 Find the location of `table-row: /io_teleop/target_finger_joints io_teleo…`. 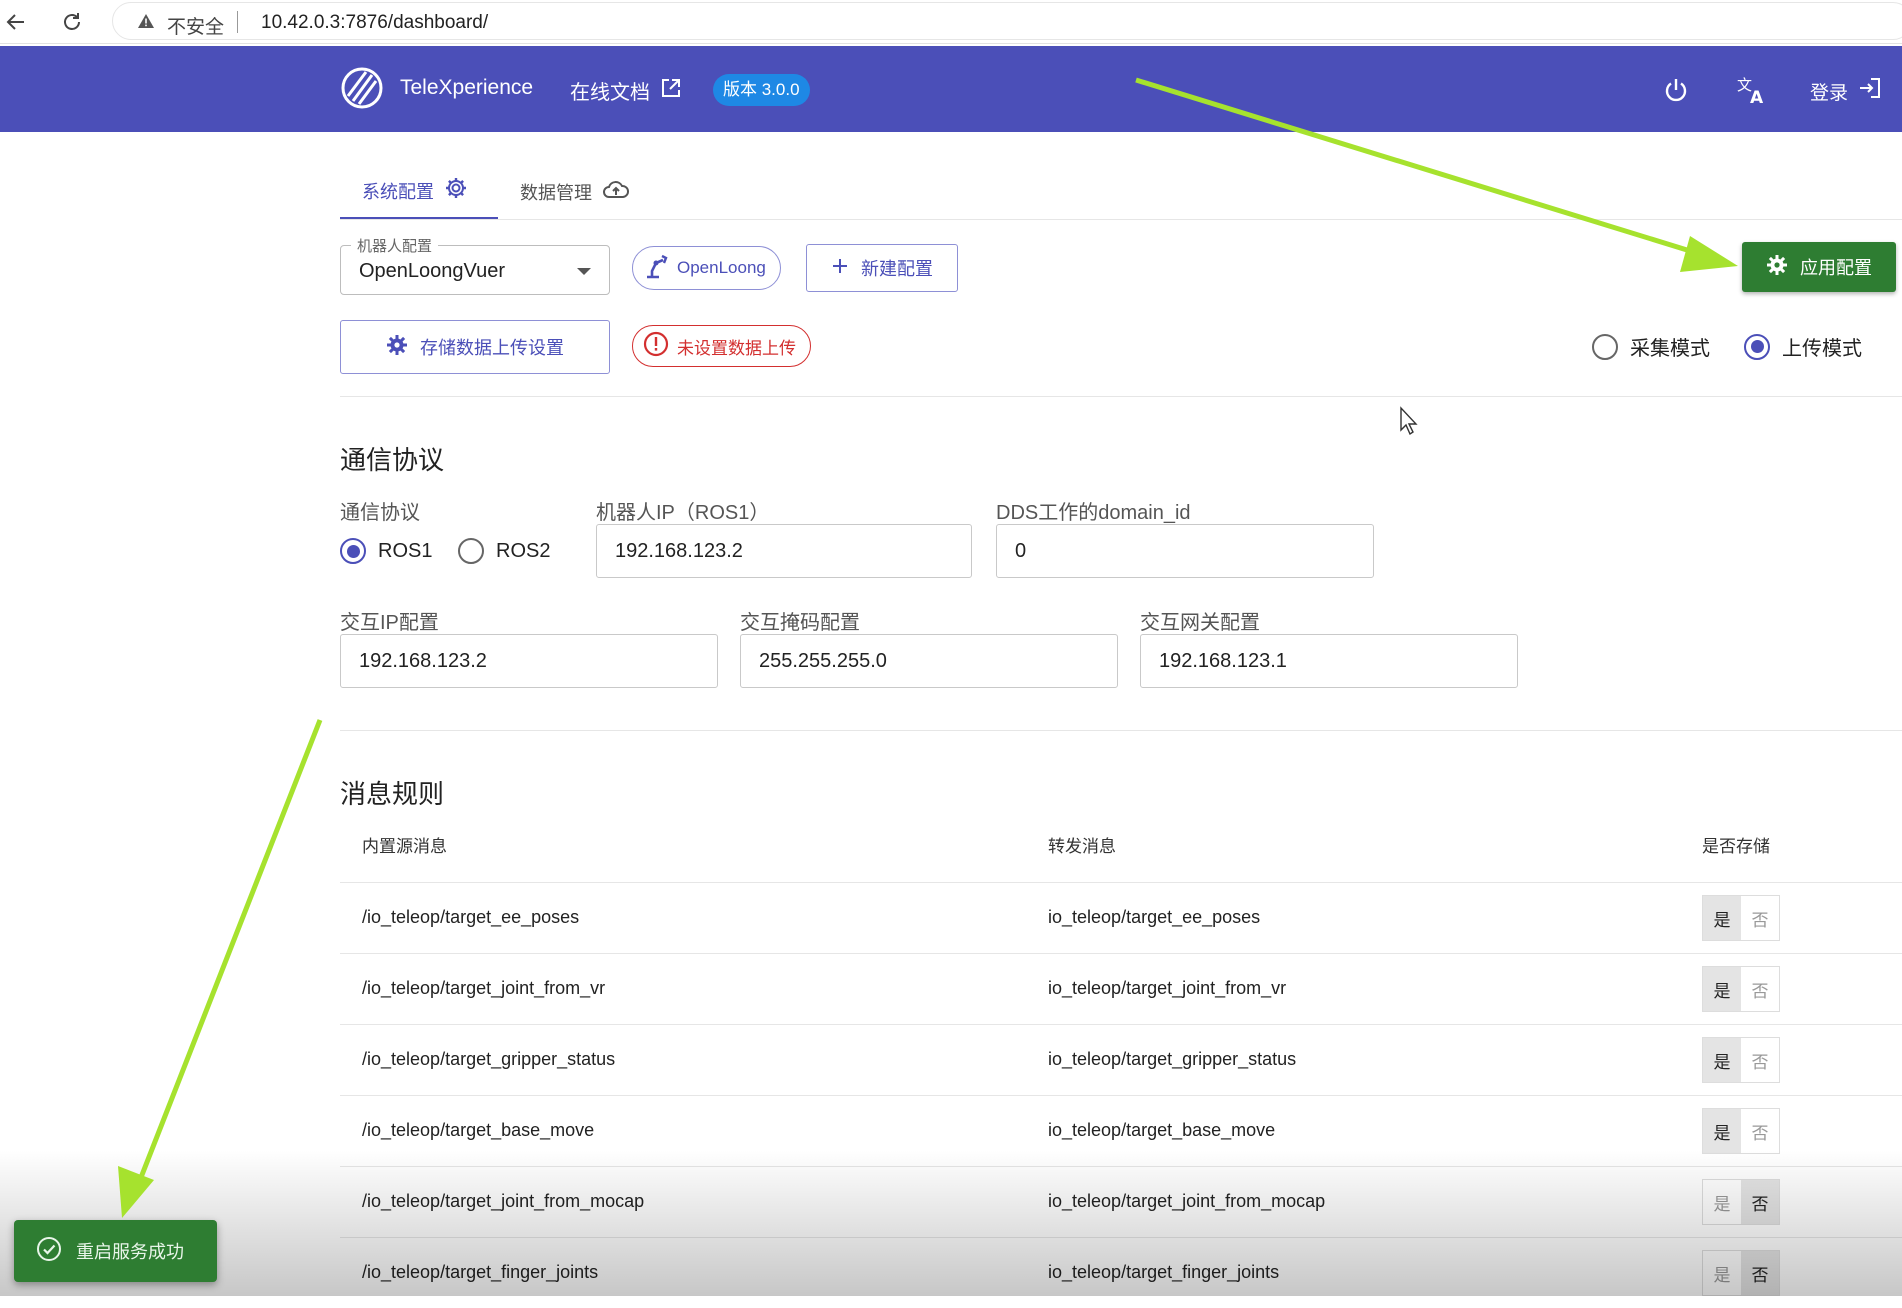

table-row: /io_teleop/target_finger_joints io_teleo… is located at coordinates (1121, 1272).